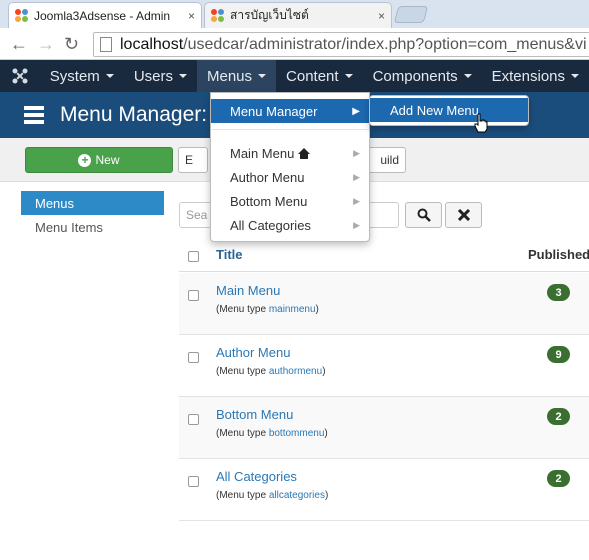 This screenshot has height=560, width=589. I want to click on back-arrow-icon: ←, so click(19, 44).